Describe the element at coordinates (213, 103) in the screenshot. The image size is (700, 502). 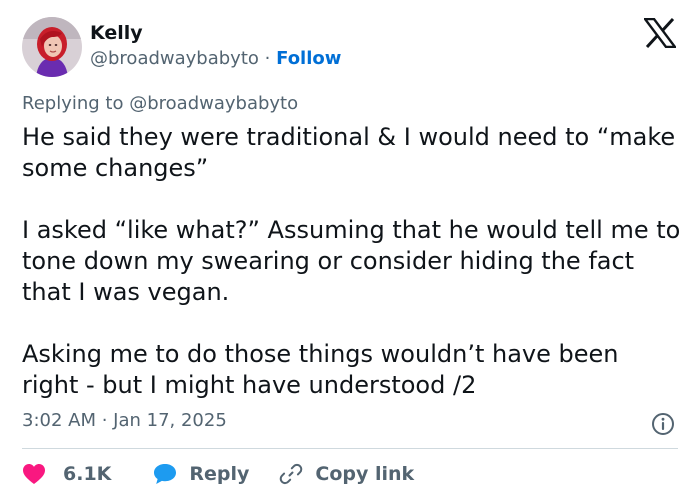
I see `reply-context-mention: @broadwaybabyto` at that location.